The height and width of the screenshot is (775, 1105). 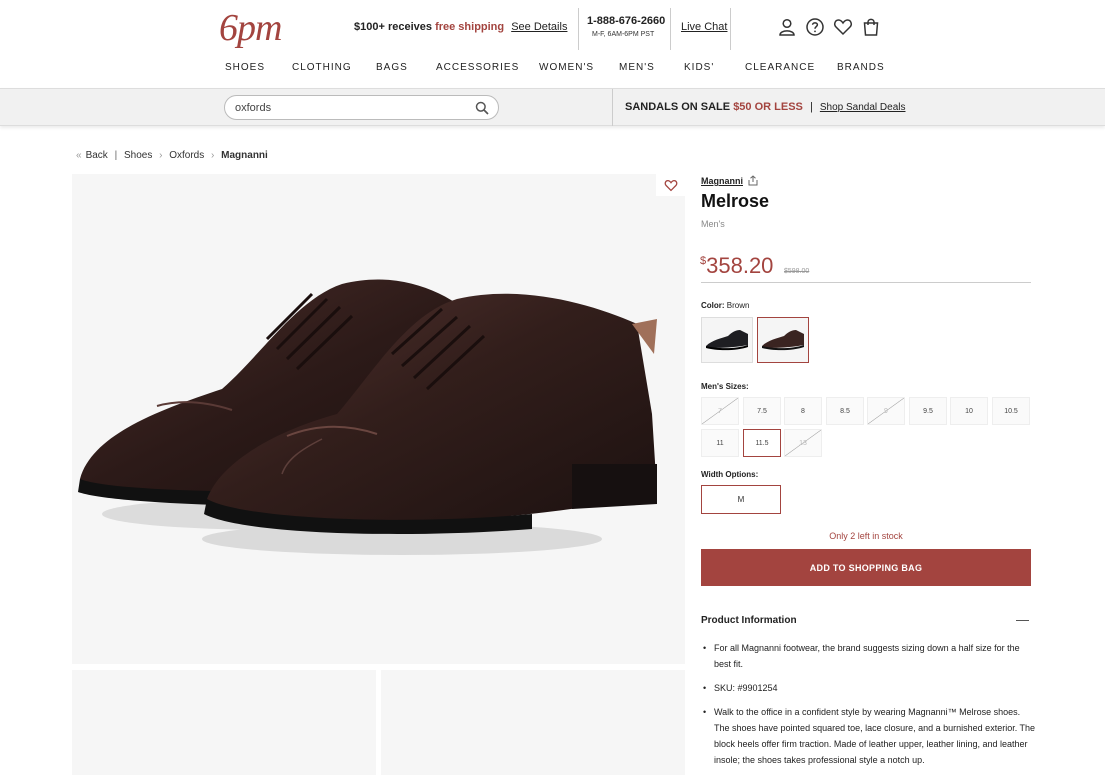 What do you see at coordinates (871, 27) in the screenshot?
I see `cart-icon` at bounding box center [871, 27].